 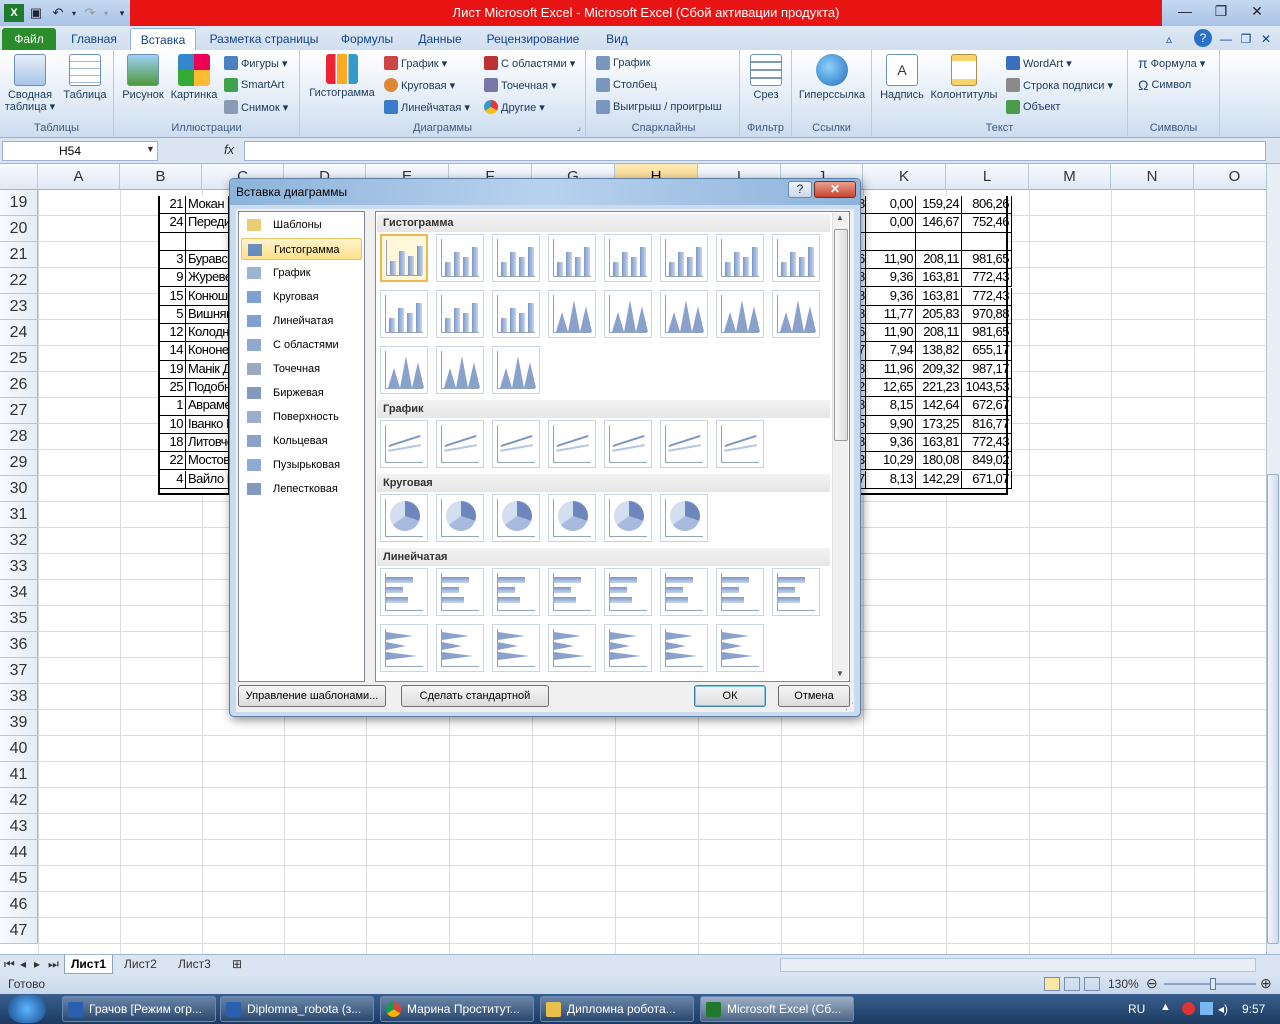 I want to click on row-header-39: 39, so click(x=19, y=723).